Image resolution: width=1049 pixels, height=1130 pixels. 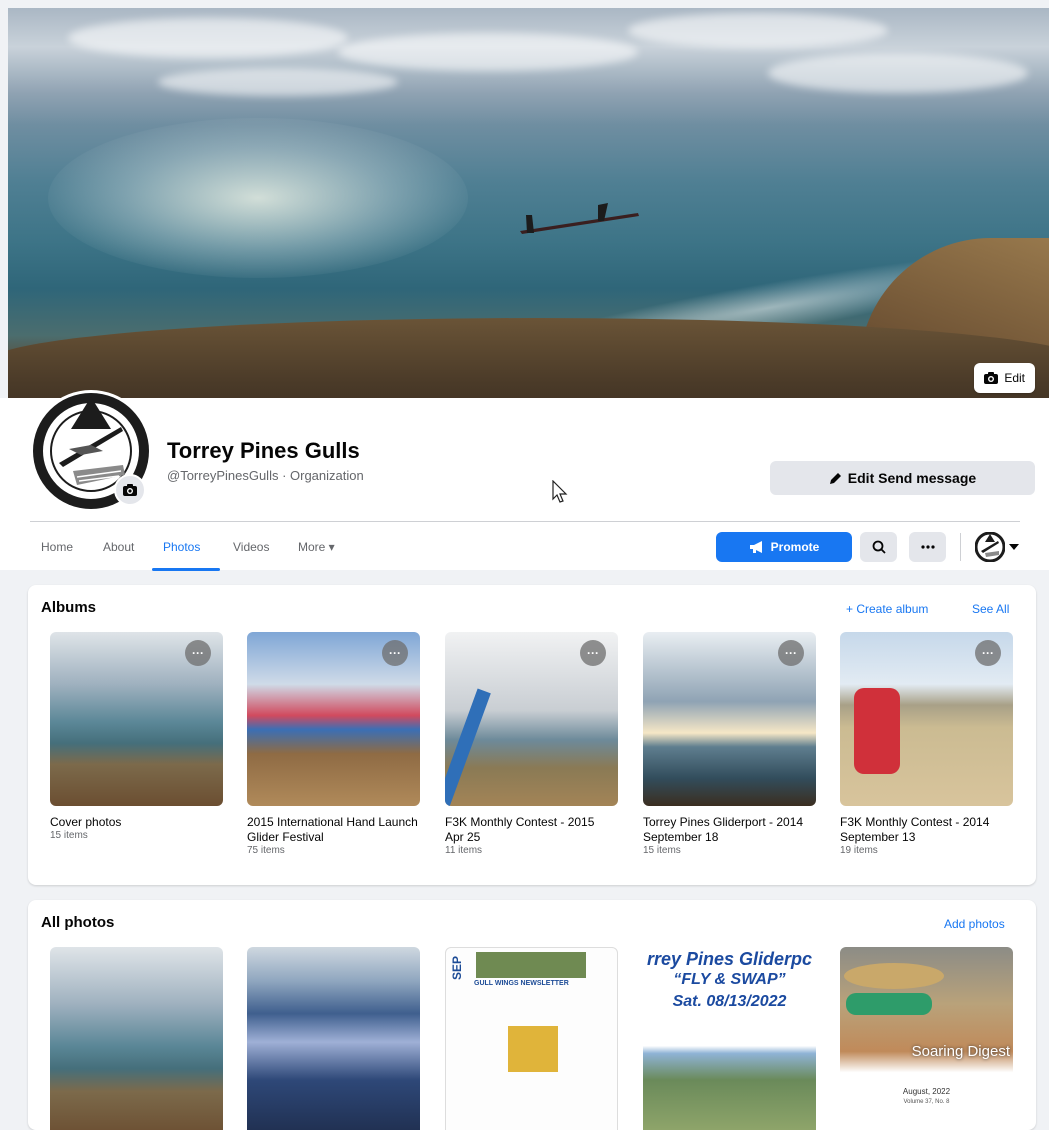 What do you see at coordinates (729, 1001) in the screenshot?
I see `poster-date-text: Sat. 08/13/2022` at bounding box center [729, 1001].